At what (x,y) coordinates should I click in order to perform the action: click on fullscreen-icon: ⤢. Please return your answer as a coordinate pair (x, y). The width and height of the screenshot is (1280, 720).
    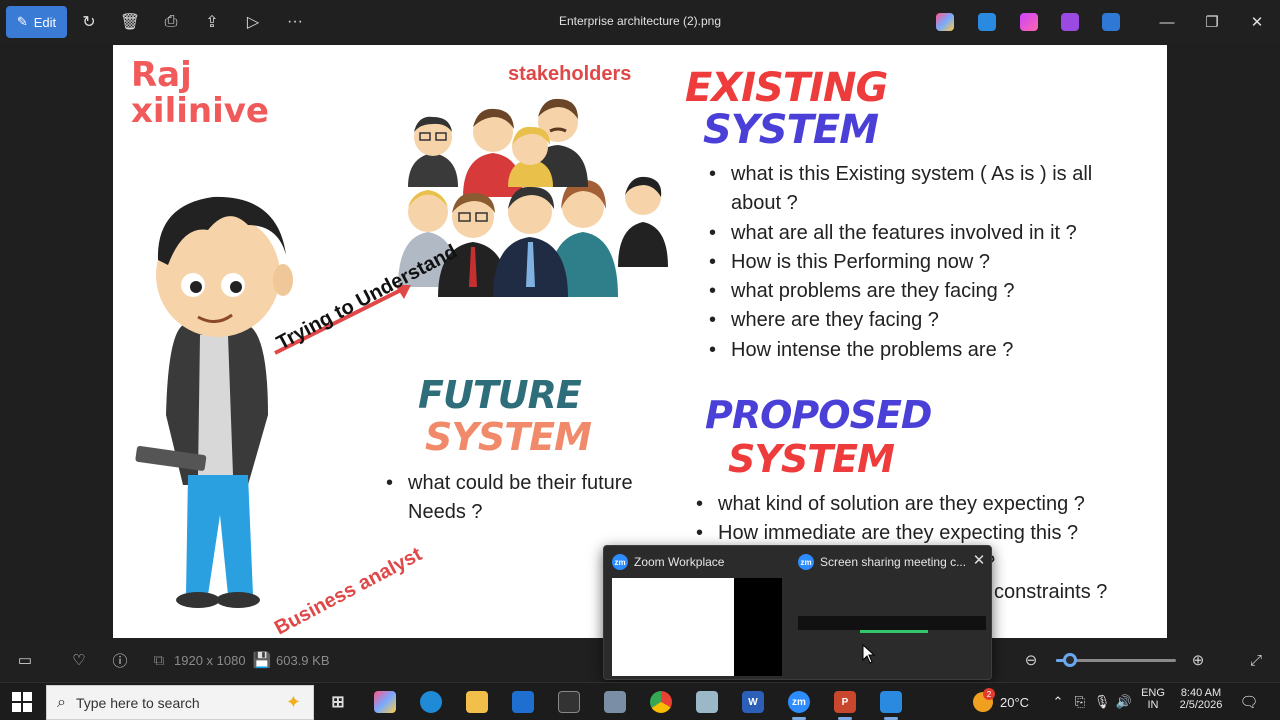
    Looking at the image, I should click on (1256, 660).